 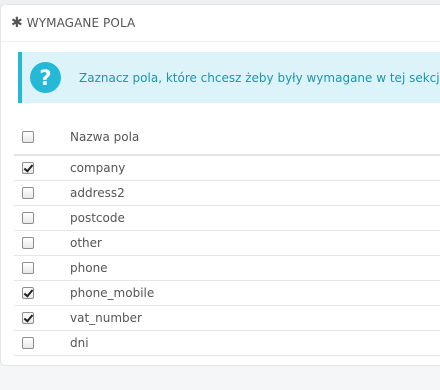 I want to click on asterisk-icon: ✱, so click(x=17, y=23).